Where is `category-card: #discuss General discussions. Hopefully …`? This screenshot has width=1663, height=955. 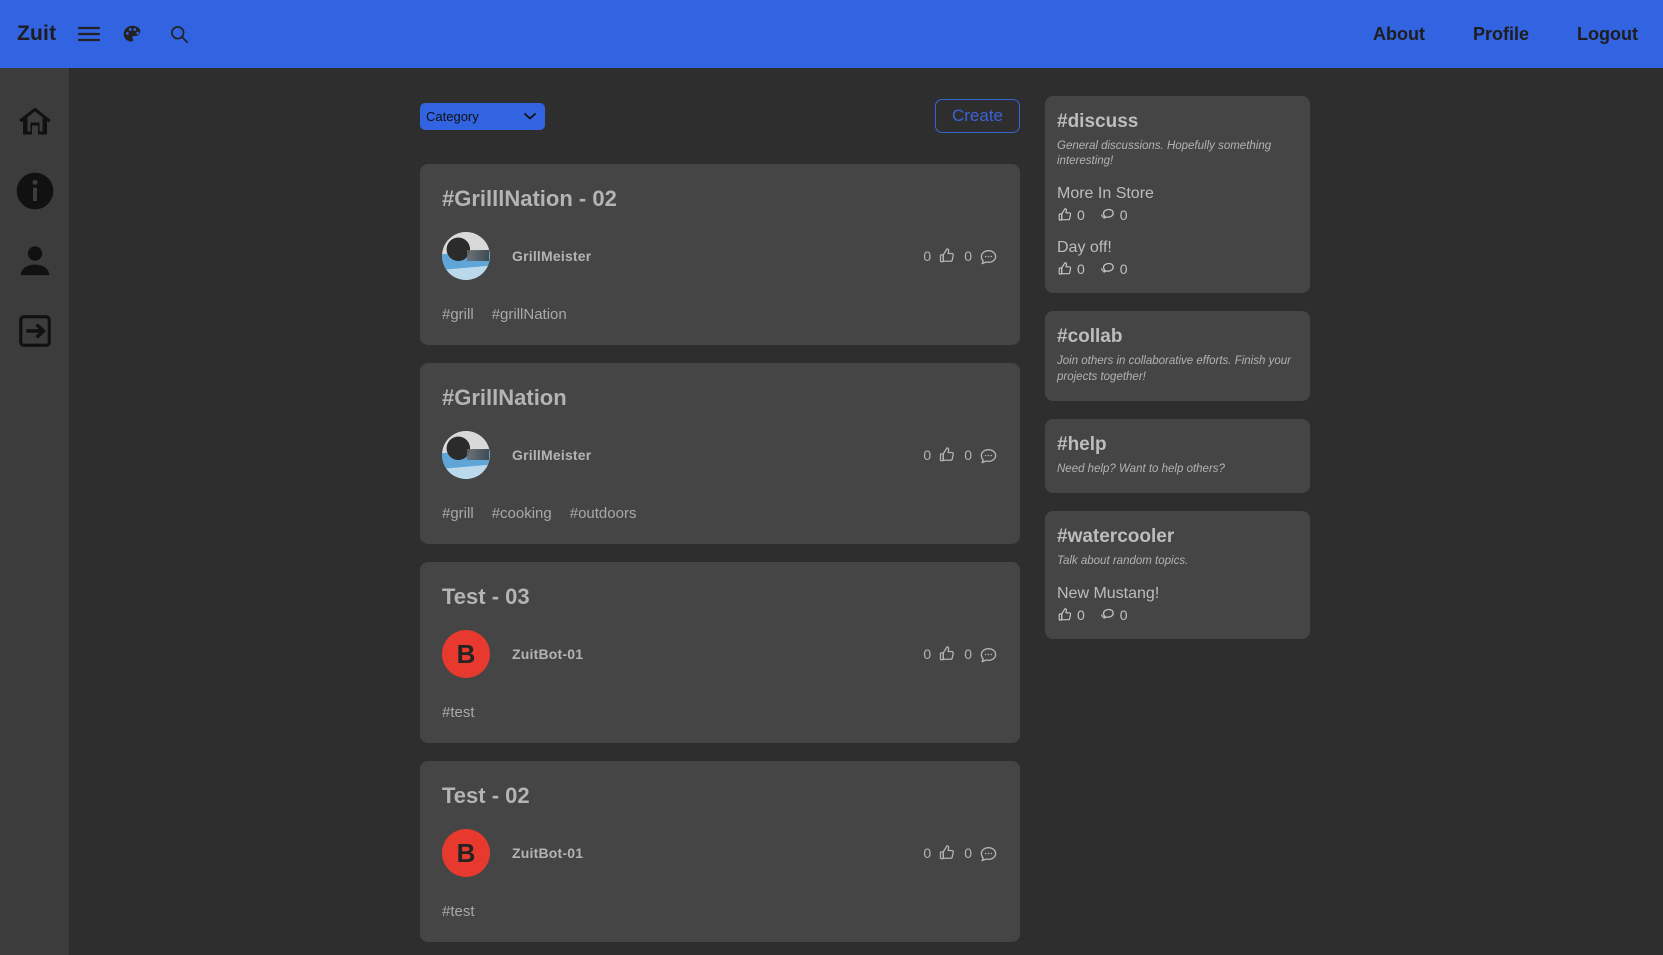 category-card: #discuss General discussions. Hopefully … is located at coordinates (1177, 195).